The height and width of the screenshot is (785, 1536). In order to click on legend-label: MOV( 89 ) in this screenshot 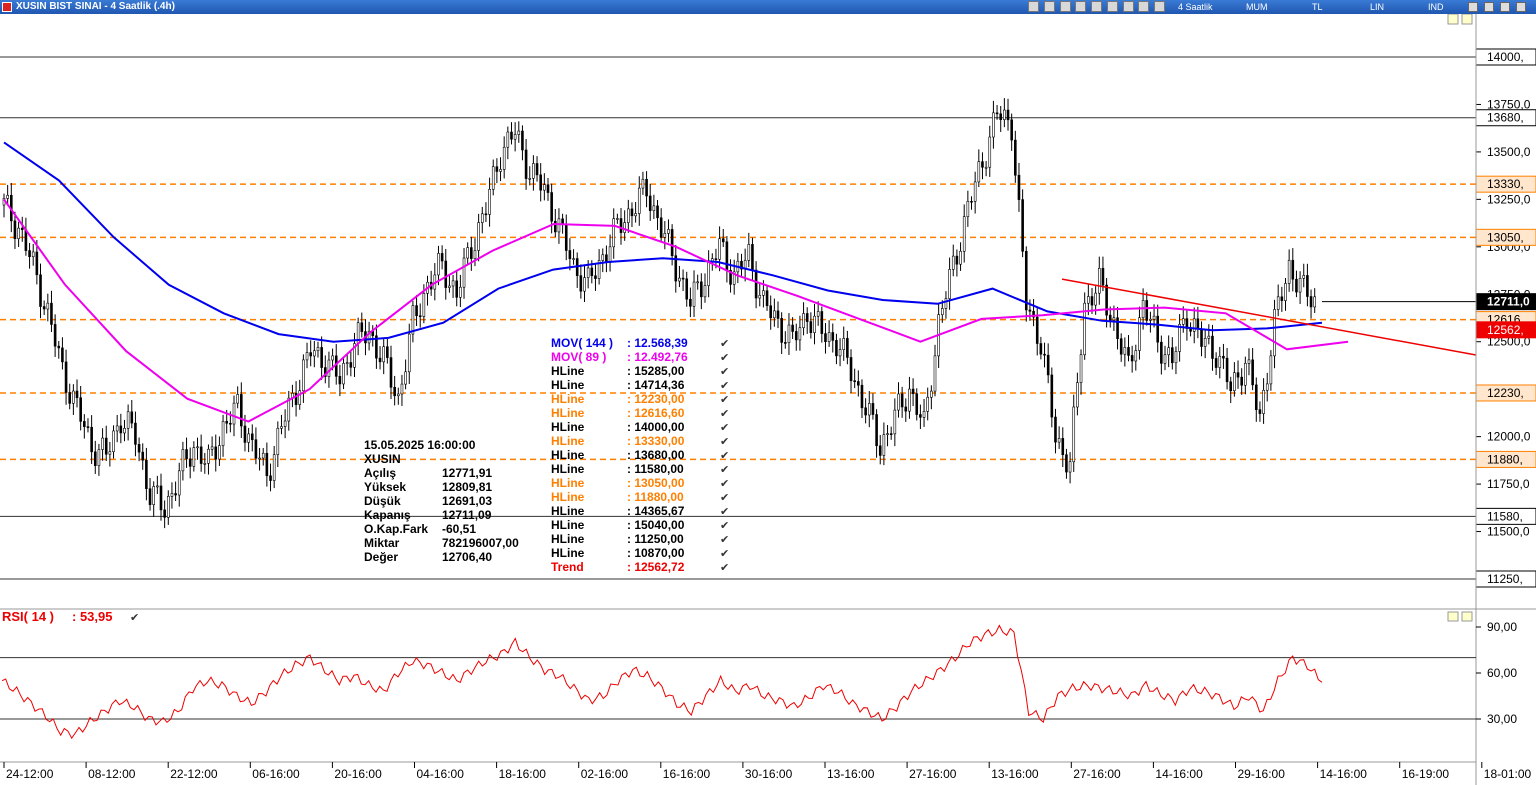, I will do `click(578, 357)`.